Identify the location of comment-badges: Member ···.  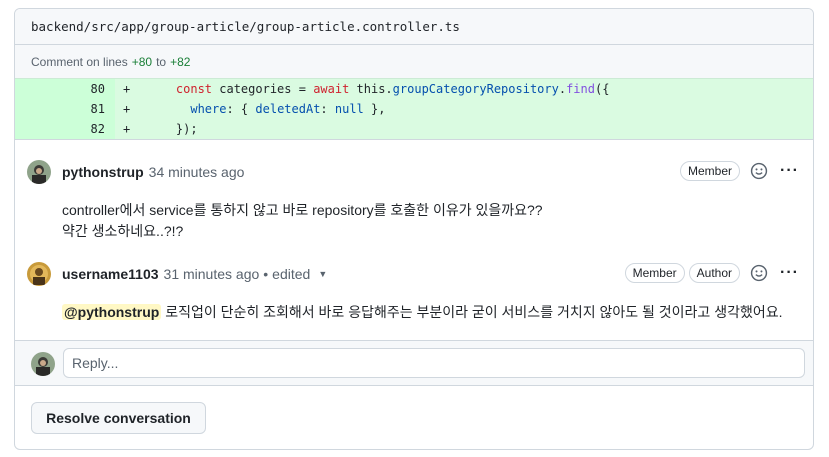
(739, 171).